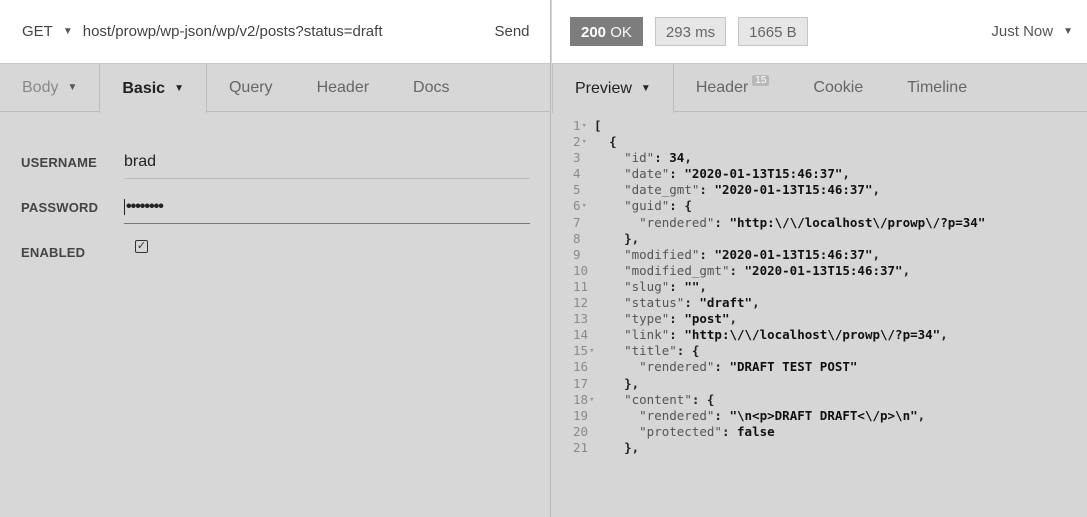 The height and width of the screenshot is (517, 1087). What do you see at coordinates (577, 142) in the screenshot?
I see `line-number-text: 2` at bounding box center [577, 142].